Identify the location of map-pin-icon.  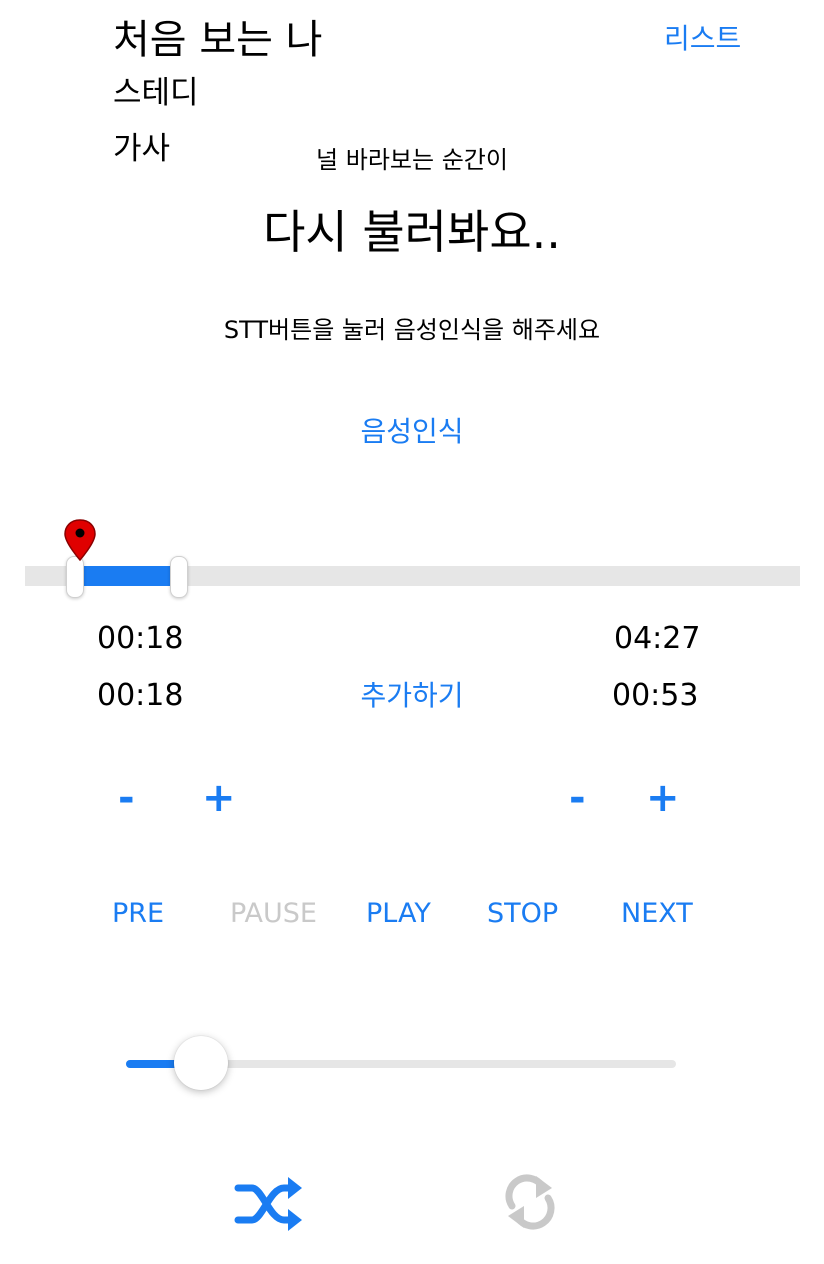
(80, 540).